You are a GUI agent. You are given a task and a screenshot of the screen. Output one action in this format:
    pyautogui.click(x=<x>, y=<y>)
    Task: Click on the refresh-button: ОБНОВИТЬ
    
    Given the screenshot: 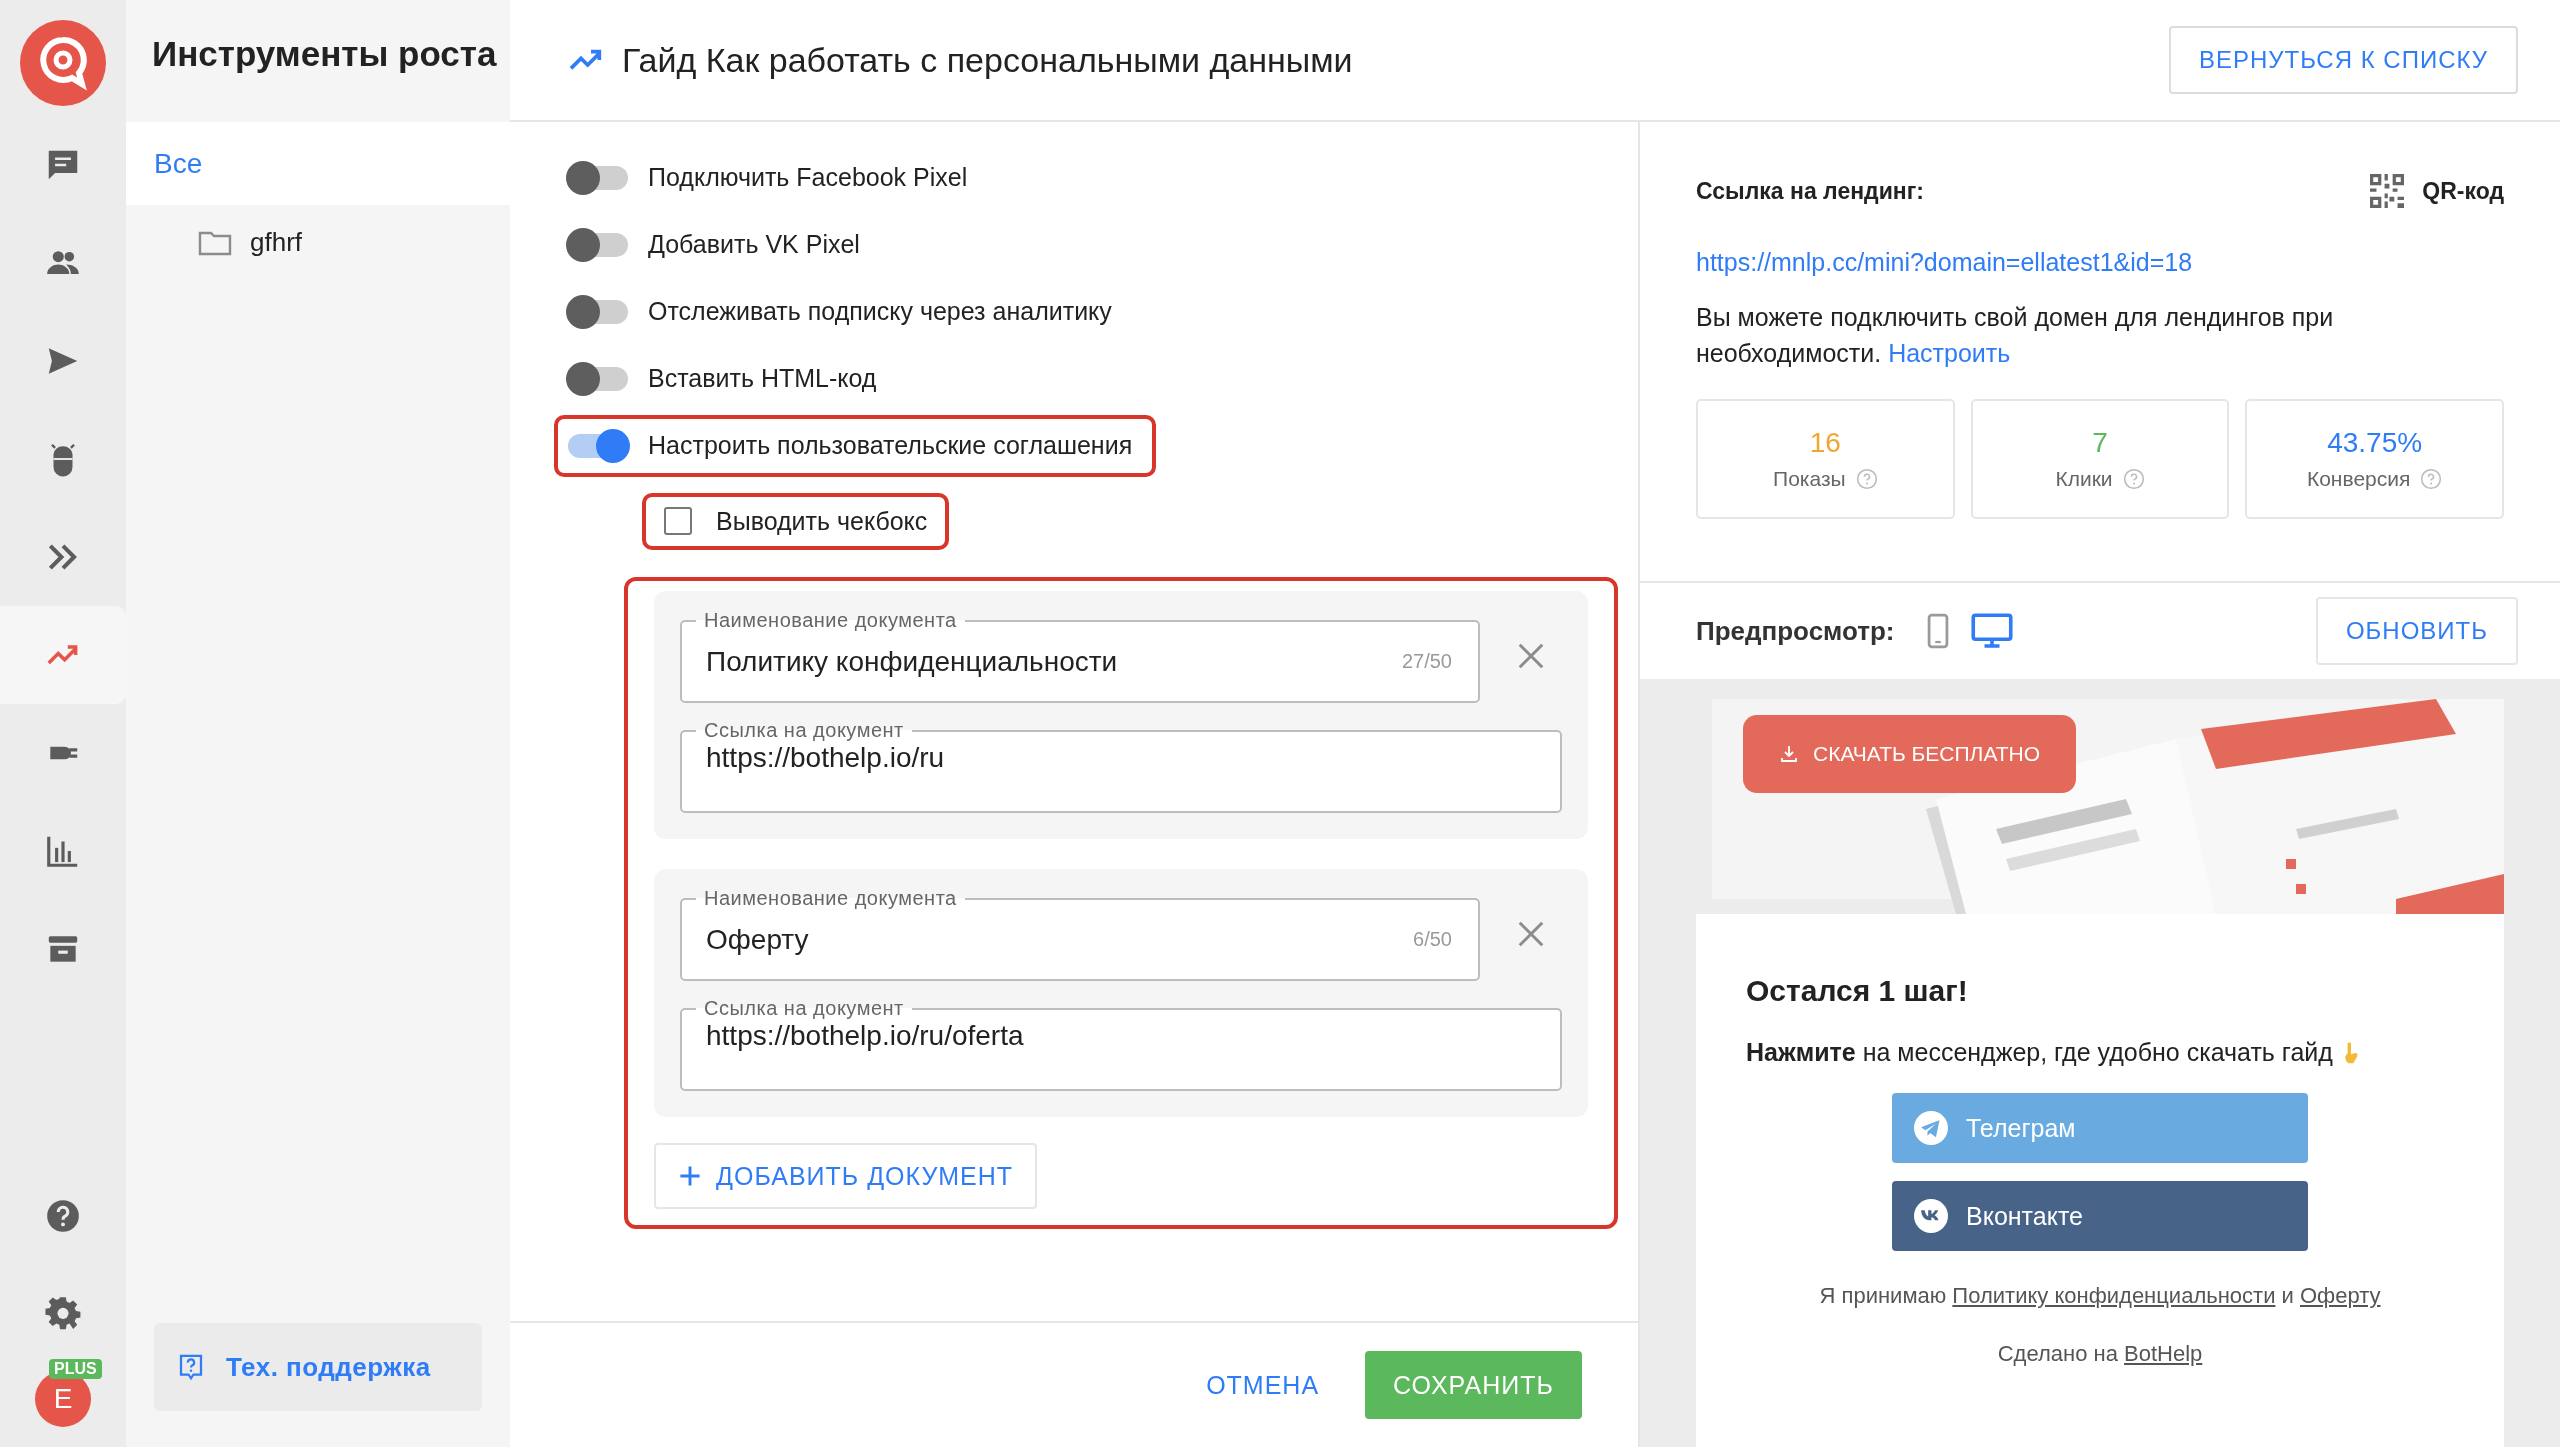 What is the action you would take?
    pyautogui.click(x=2416, y=631)
    